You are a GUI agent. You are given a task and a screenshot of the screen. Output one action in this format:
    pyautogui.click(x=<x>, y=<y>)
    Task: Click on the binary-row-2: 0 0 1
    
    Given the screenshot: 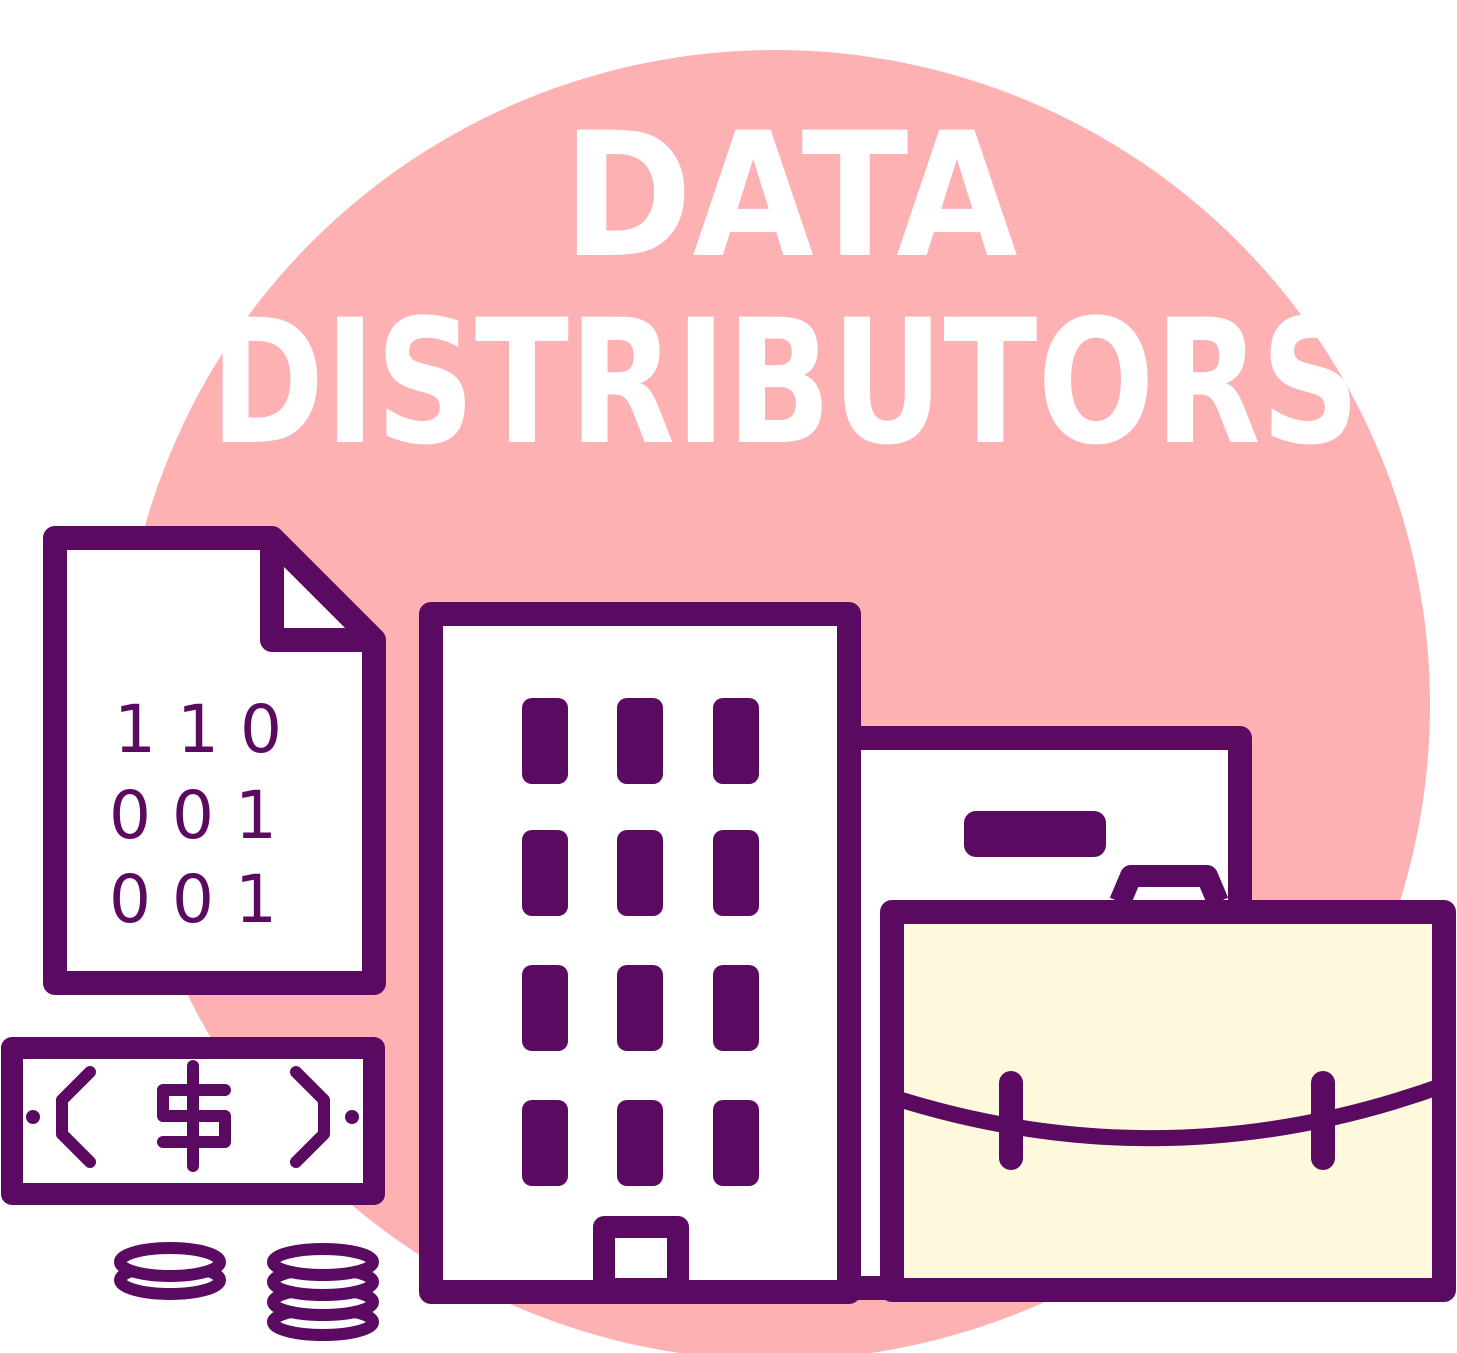 What is the action you would take?
    pyautogui.click(x=193, y=815)
    